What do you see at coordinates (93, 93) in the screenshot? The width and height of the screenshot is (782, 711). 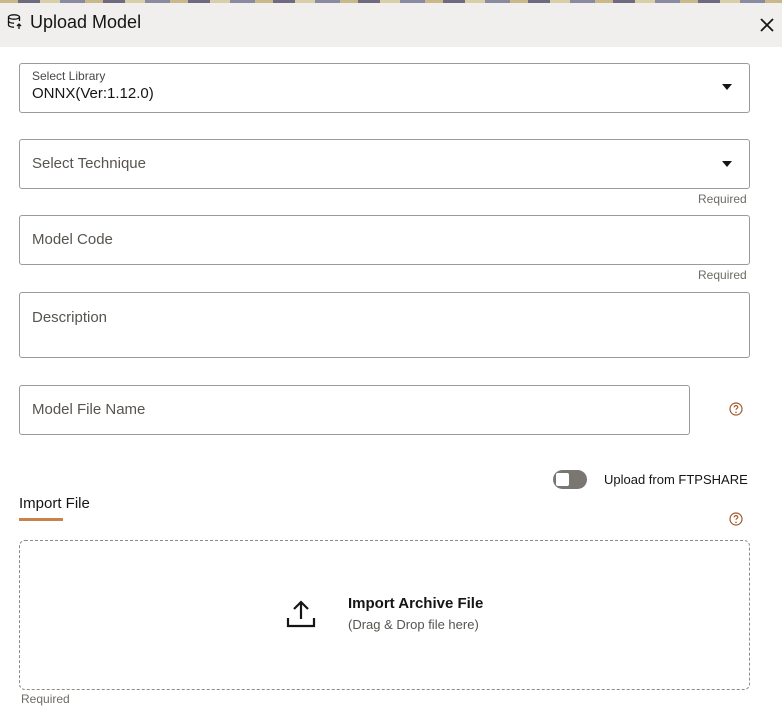 I see `select-library-value: ONNX(Ver:1.12.0)` at bounding box center [93, 93].